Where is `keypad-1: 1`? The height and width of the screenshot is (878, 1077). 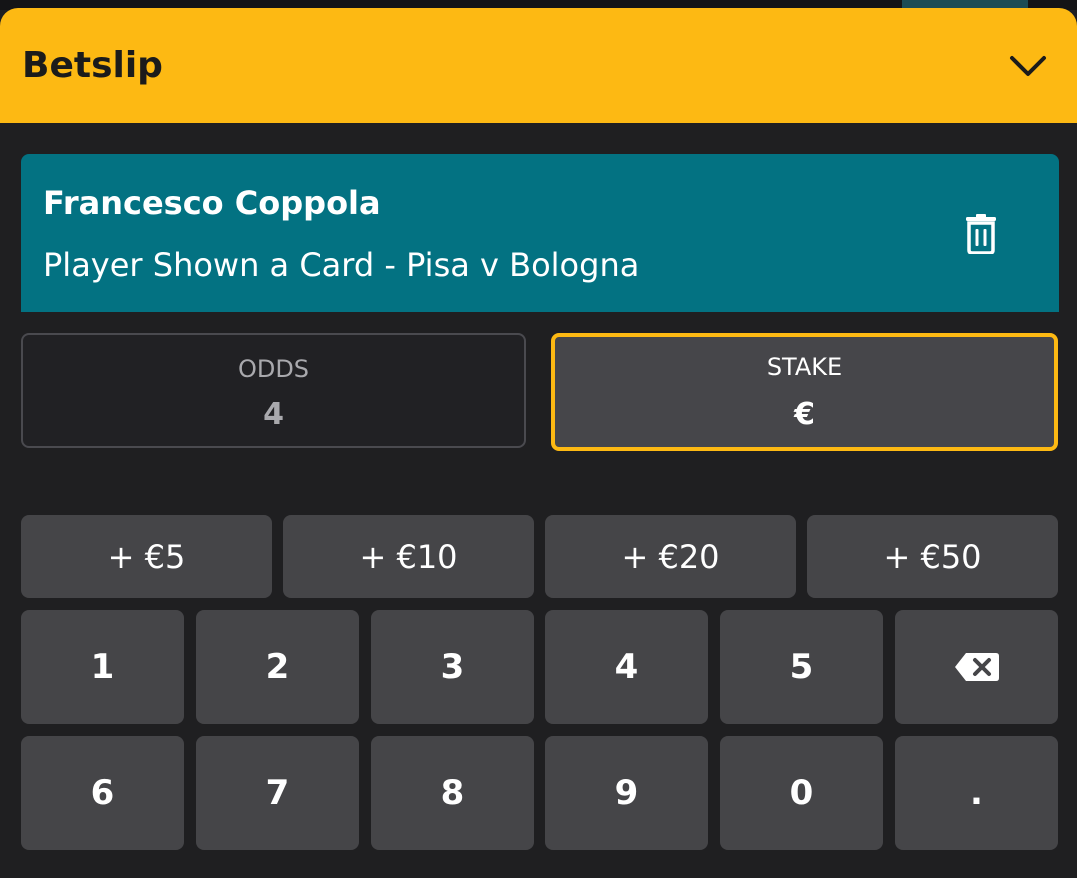 keypad-1: 1 is located at coordinates (102, 667).